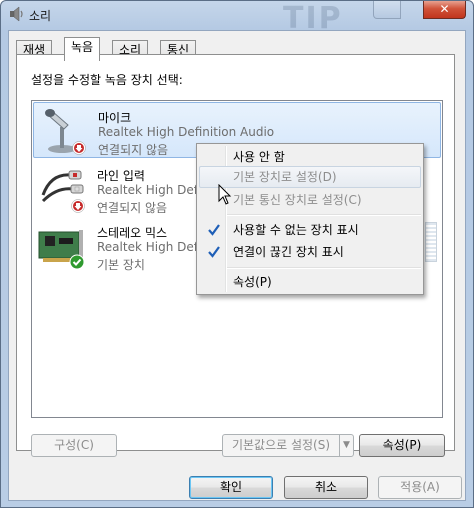 This screenshot has width=474, height=508. What do you see at coordinates (115, 118) in the screenshot?
I see `device-name: 마이크` at bounding box center [115, 118].